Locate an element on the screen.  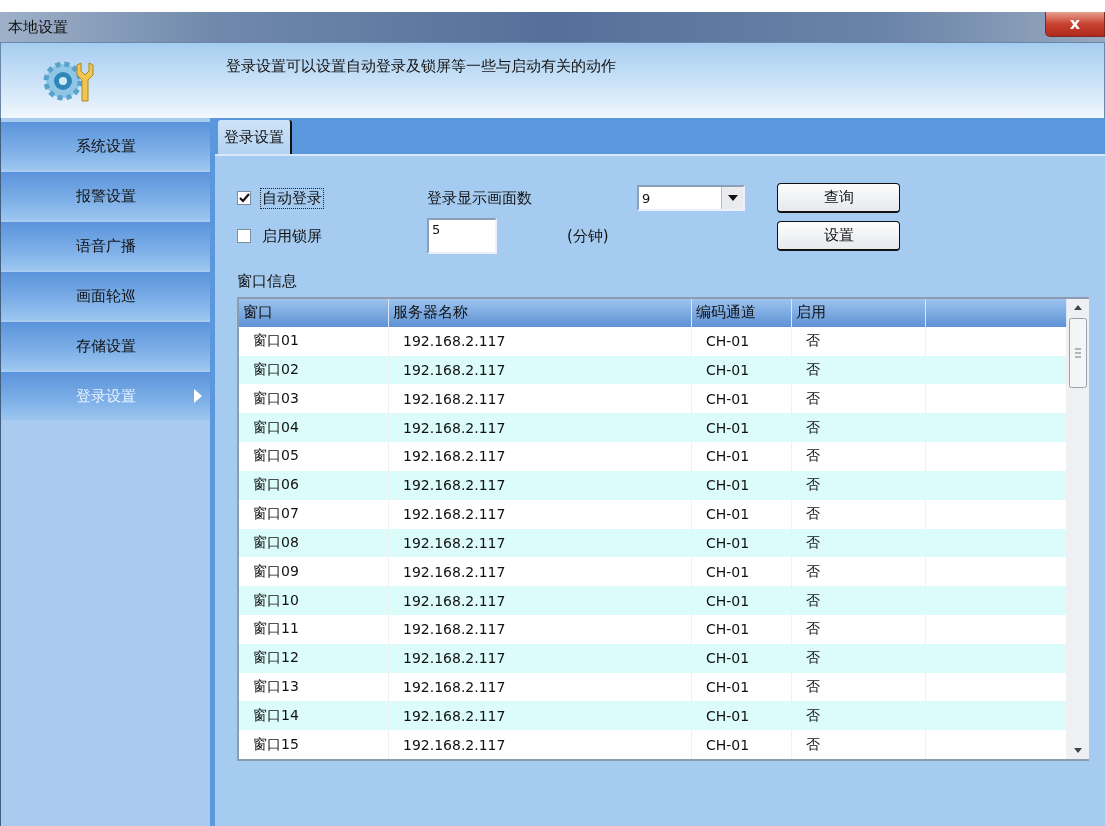
sidebar-item: 系统设置 is located at coordinates (105, 146).